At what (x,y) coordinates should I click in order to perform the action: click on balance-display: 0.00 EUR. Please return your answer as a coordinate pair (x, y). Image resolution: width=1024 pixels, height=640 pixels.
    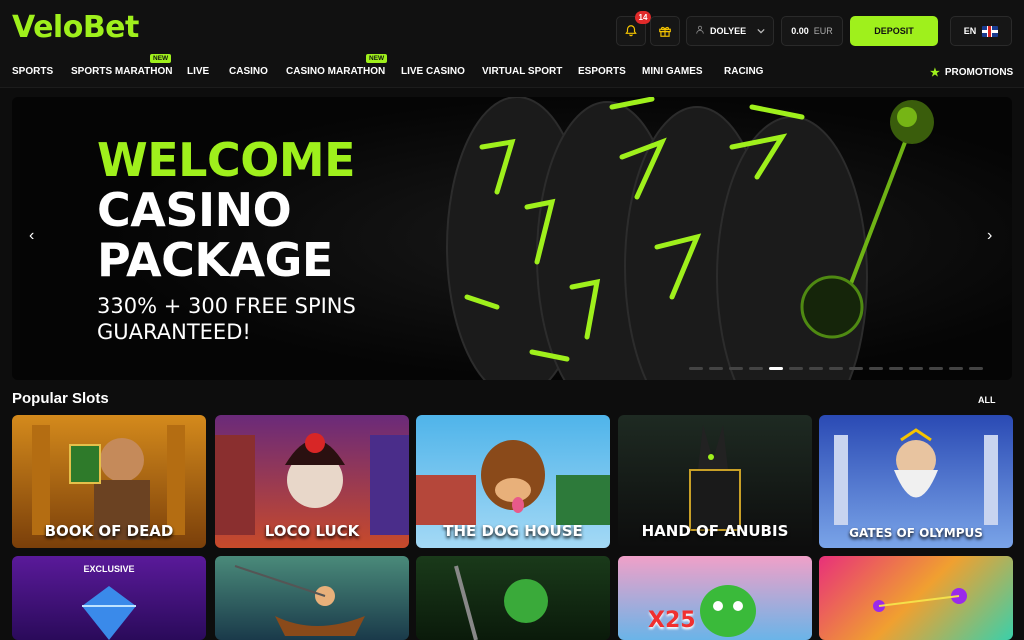
    Looking at the image, I should click on (812, 31).